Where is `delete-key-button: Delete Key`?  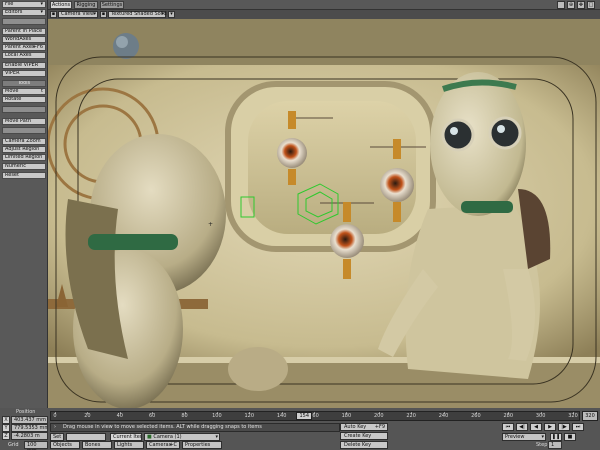
delete-key-button: Delete Key is located at coordinates (364, 445).